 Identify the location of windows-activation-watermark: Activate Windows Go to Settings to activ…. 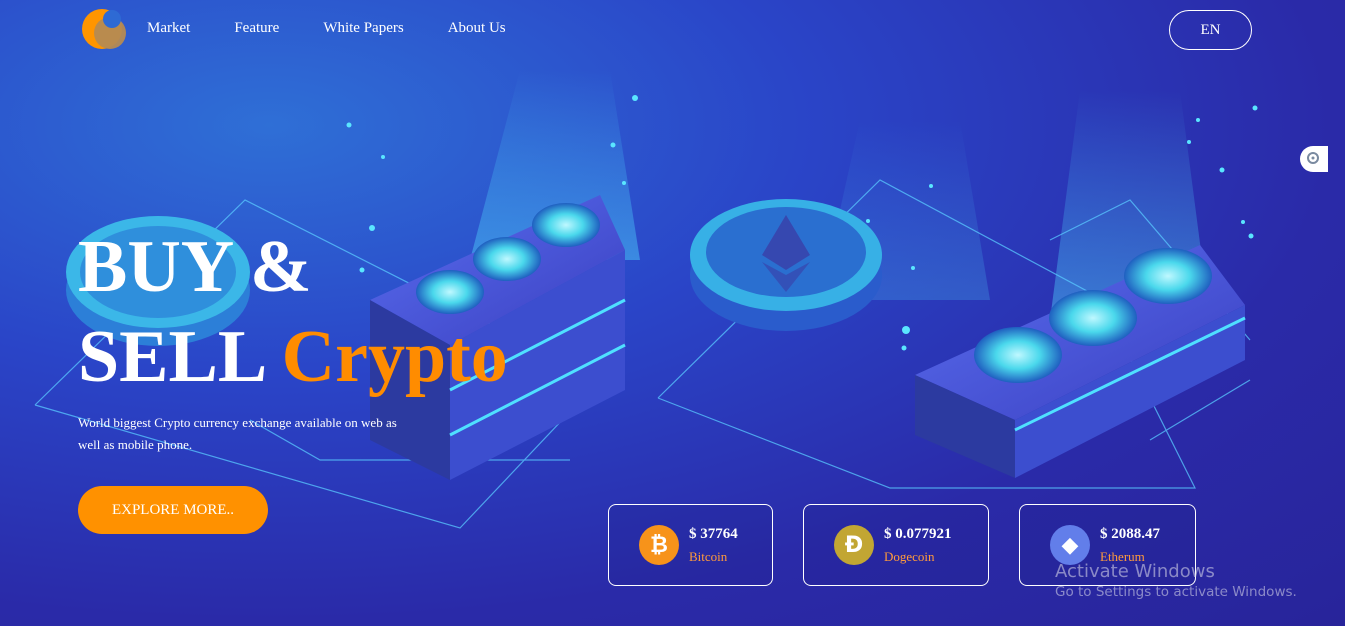
(1176, 580).